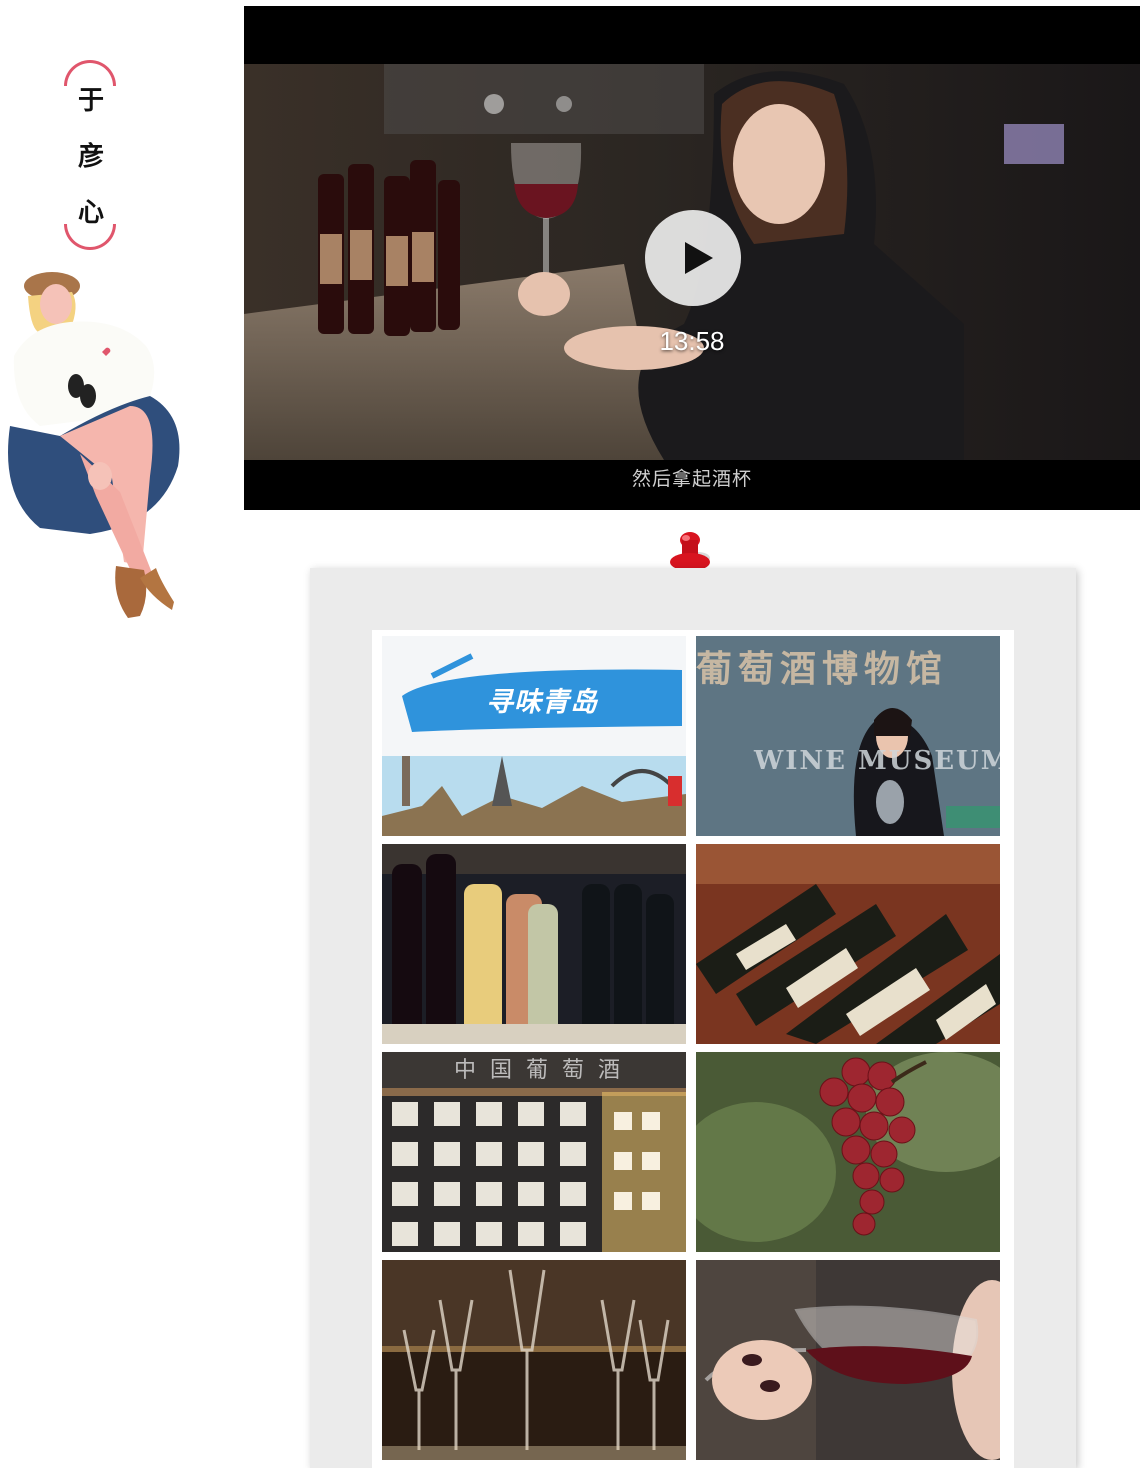  What do you see at coordinates (534, 1152) in the screenshot?
I see `wine-museum-wall-photo: 中国葡萄酒` at bounding box center [534, 1152].